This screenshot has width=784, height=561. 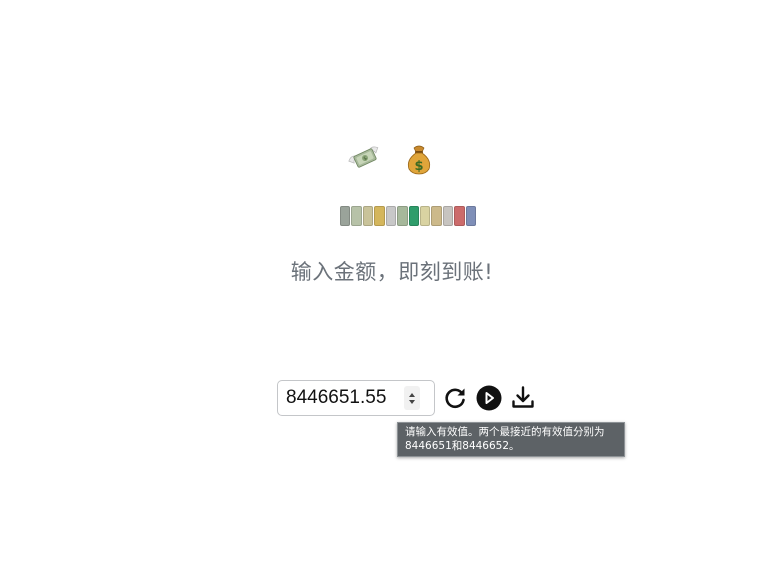 I want to click on money-bag-icon: $, so click(x=419, y=160).